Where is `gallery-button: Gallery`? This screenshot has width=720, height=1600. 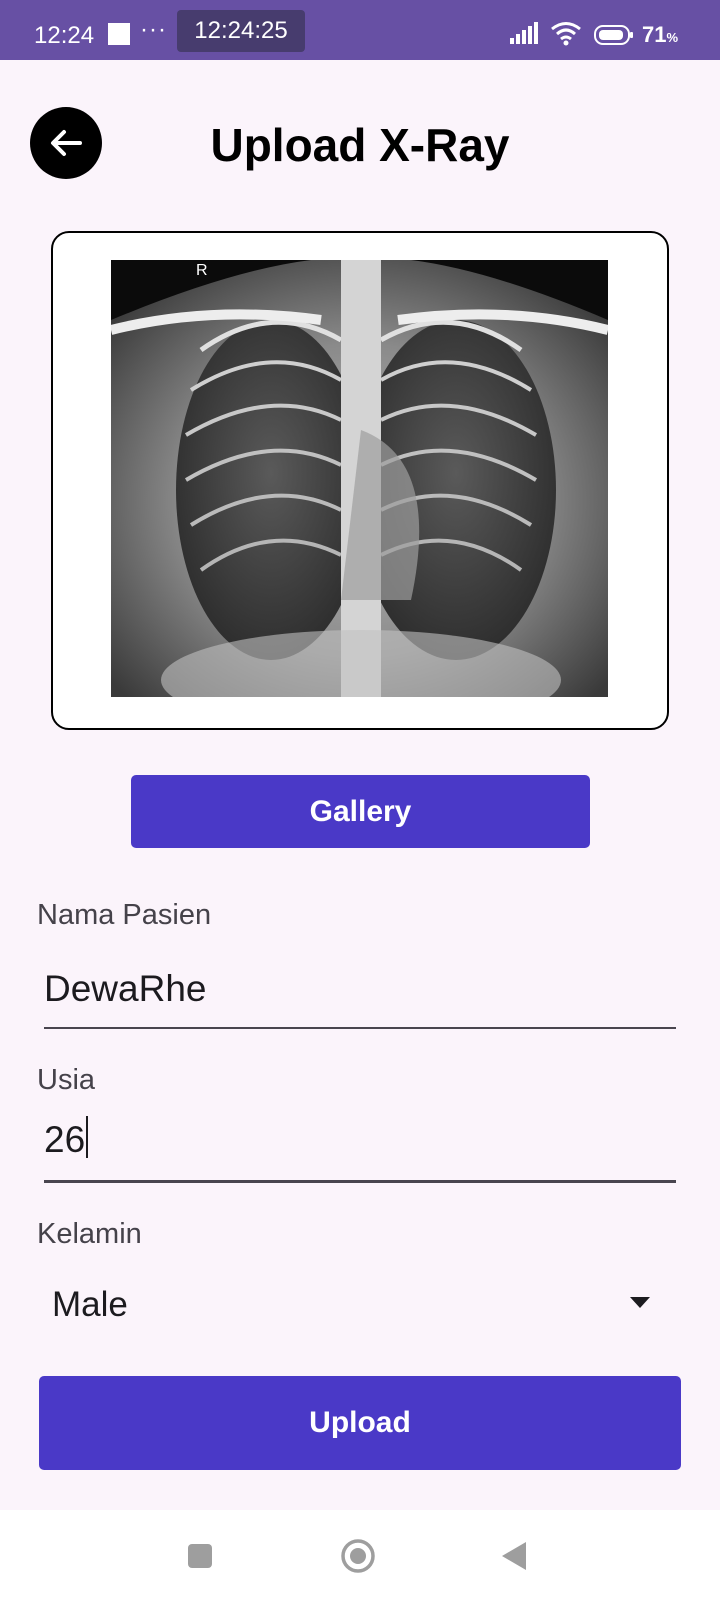 gallery-button: Gallery is located at coordinates (360, 811).